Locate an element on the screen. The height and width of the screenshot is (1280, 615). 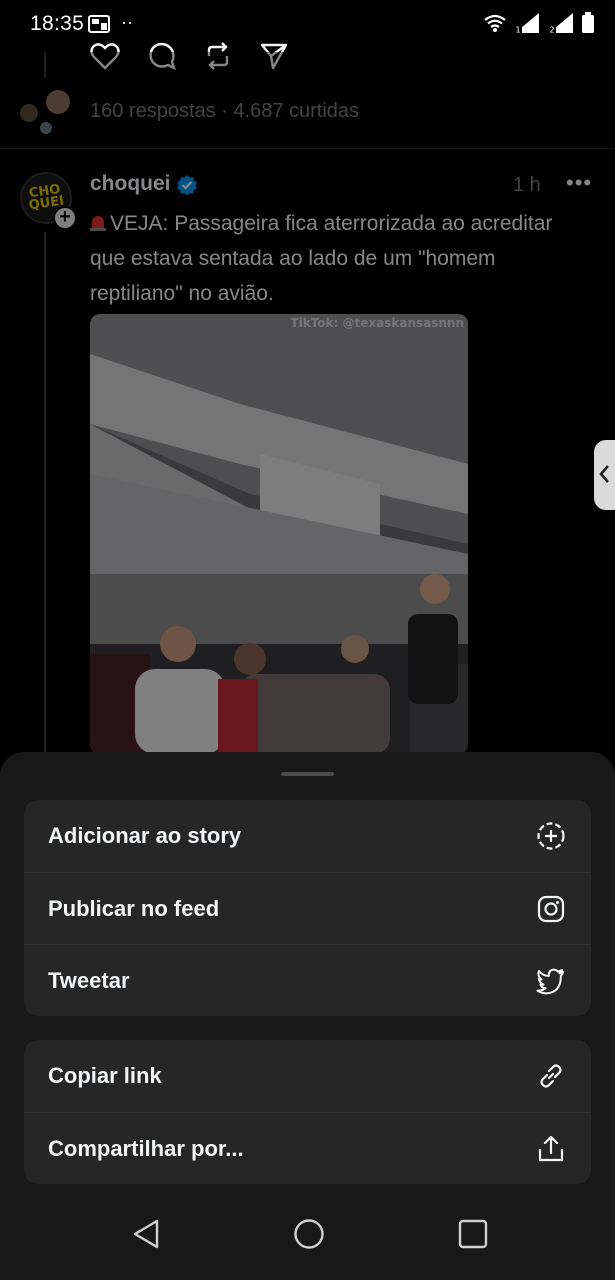
link-icon is located at coordinates (551, 1076).